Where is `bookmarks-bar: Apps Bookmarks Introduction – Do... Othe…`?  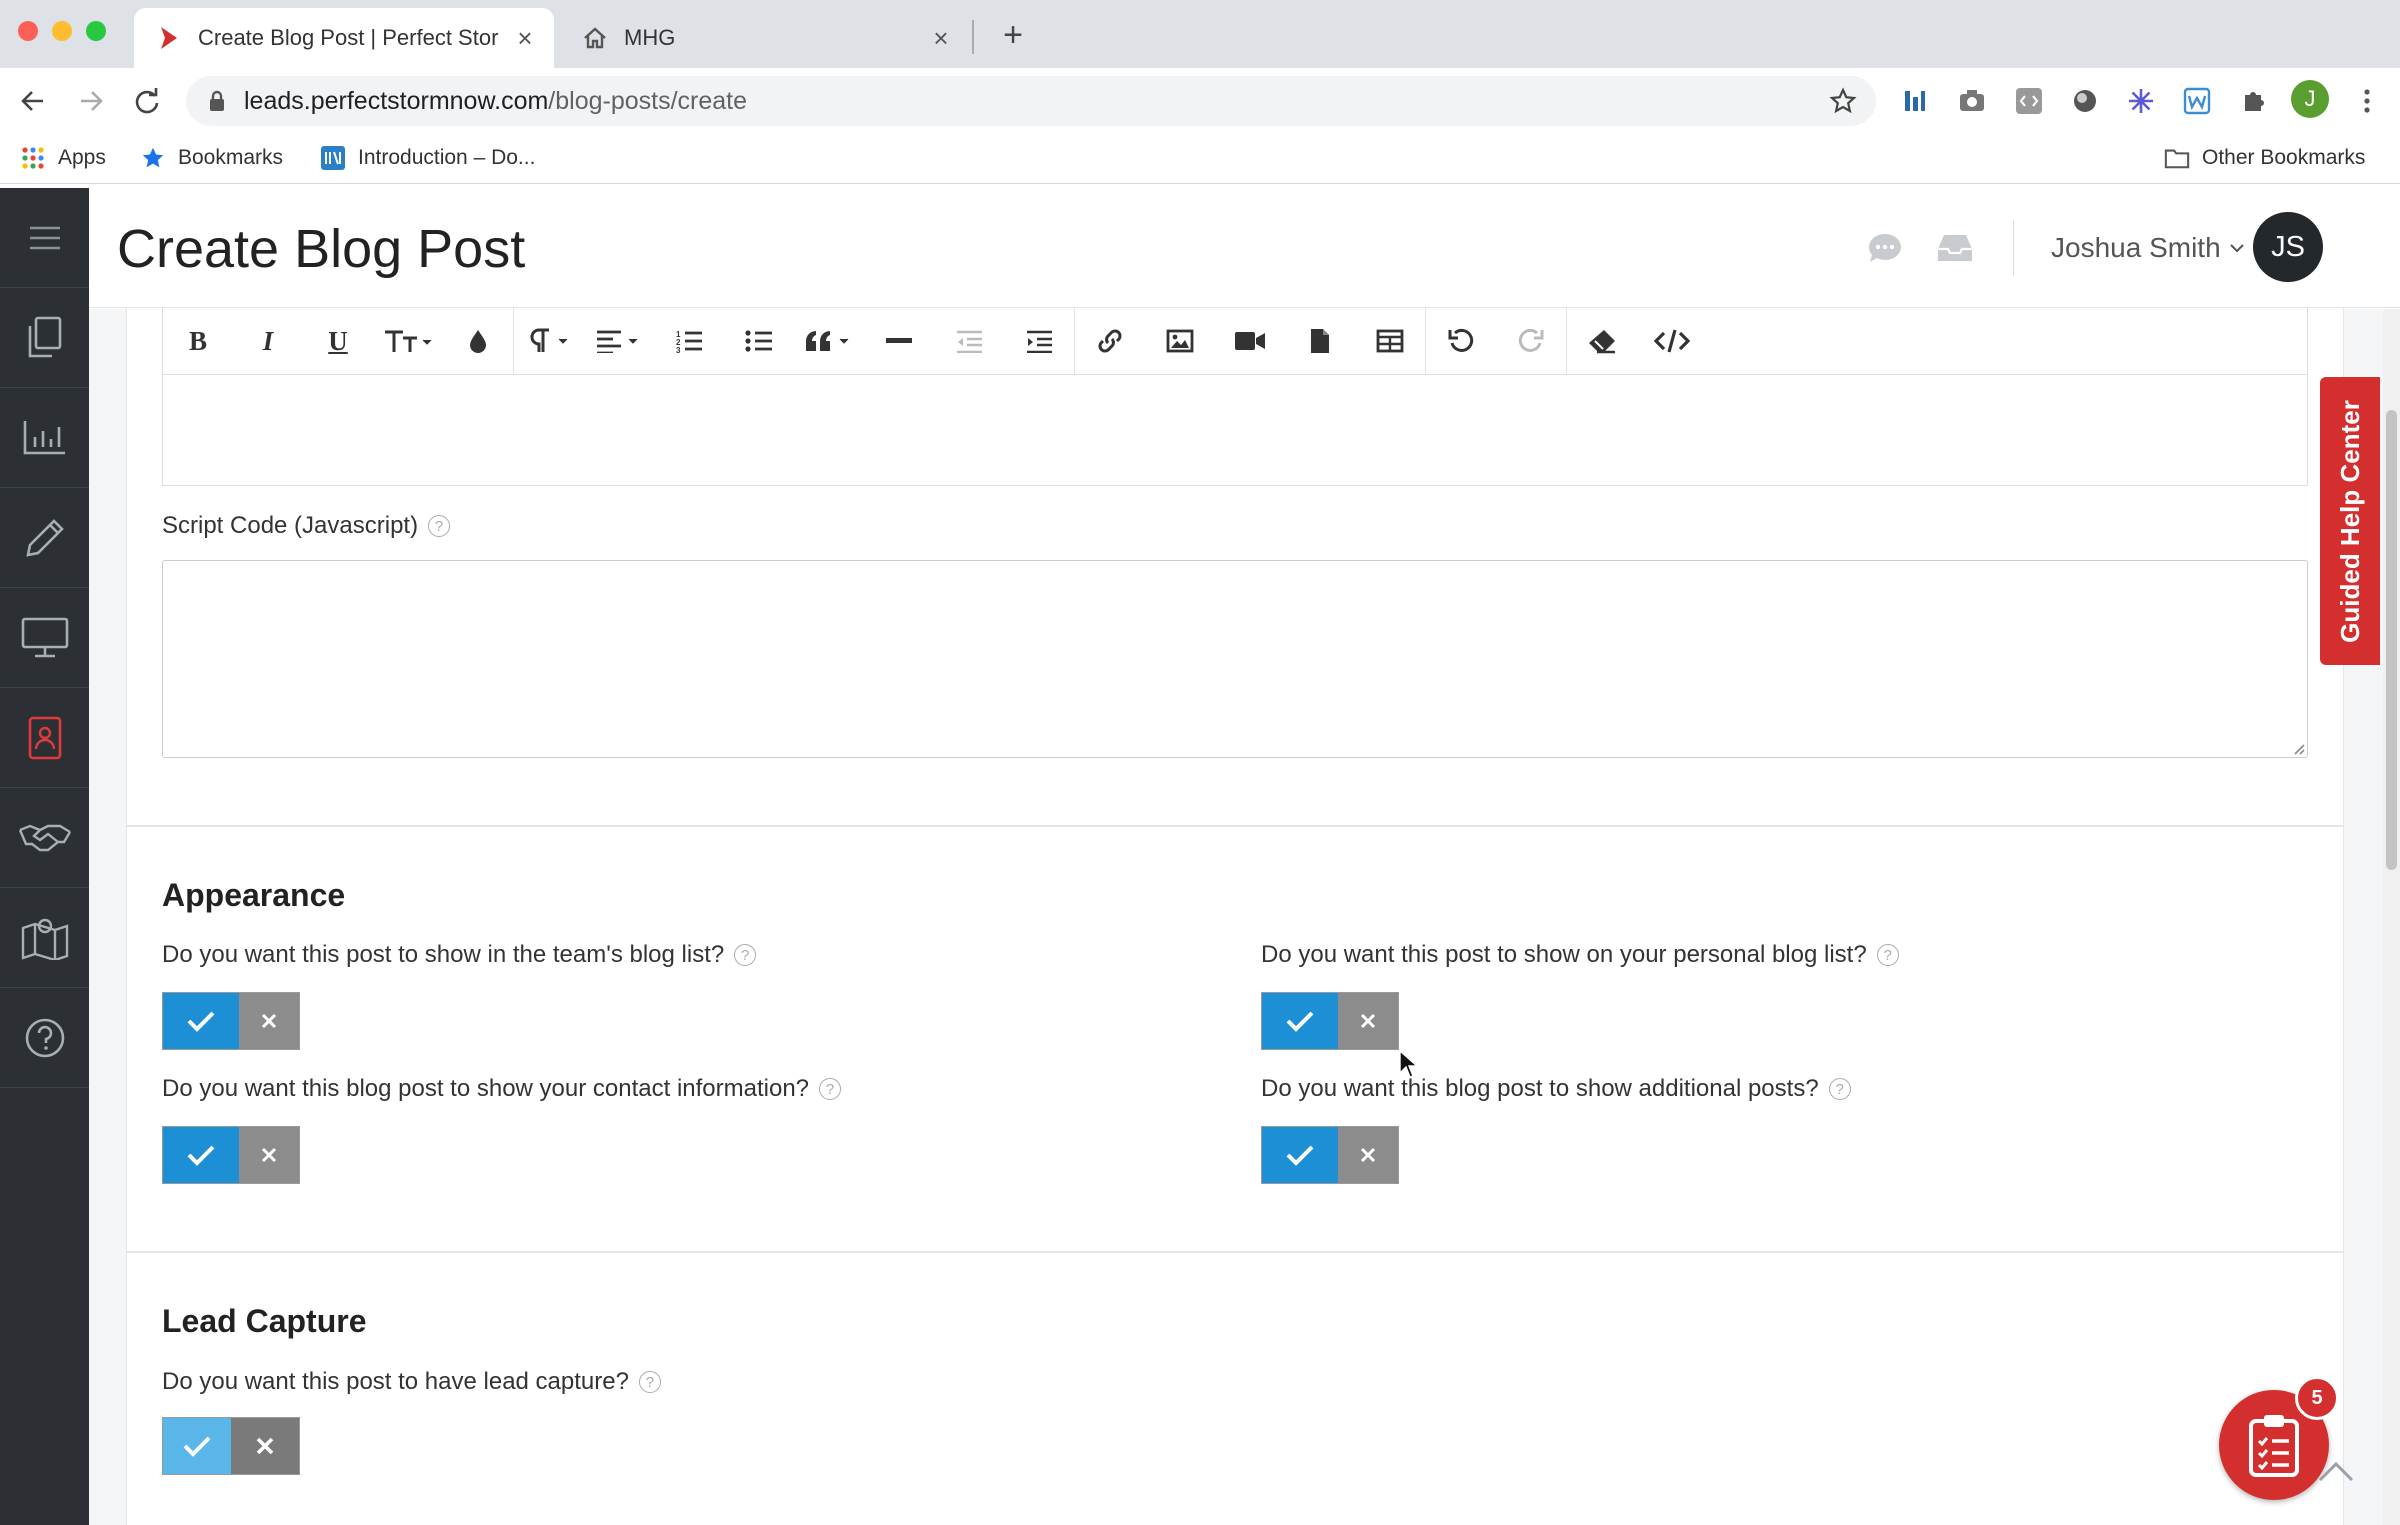 bookmarks-bar: Apps Bookmarks Introduction – Do... Othe… is located at coordinates (1200, 158).